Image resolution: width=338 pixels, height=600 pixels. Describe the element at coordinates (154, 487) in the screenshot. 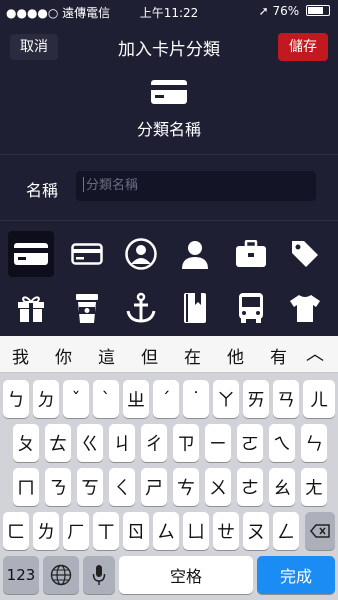

I see `key: ㄕ` at that location.